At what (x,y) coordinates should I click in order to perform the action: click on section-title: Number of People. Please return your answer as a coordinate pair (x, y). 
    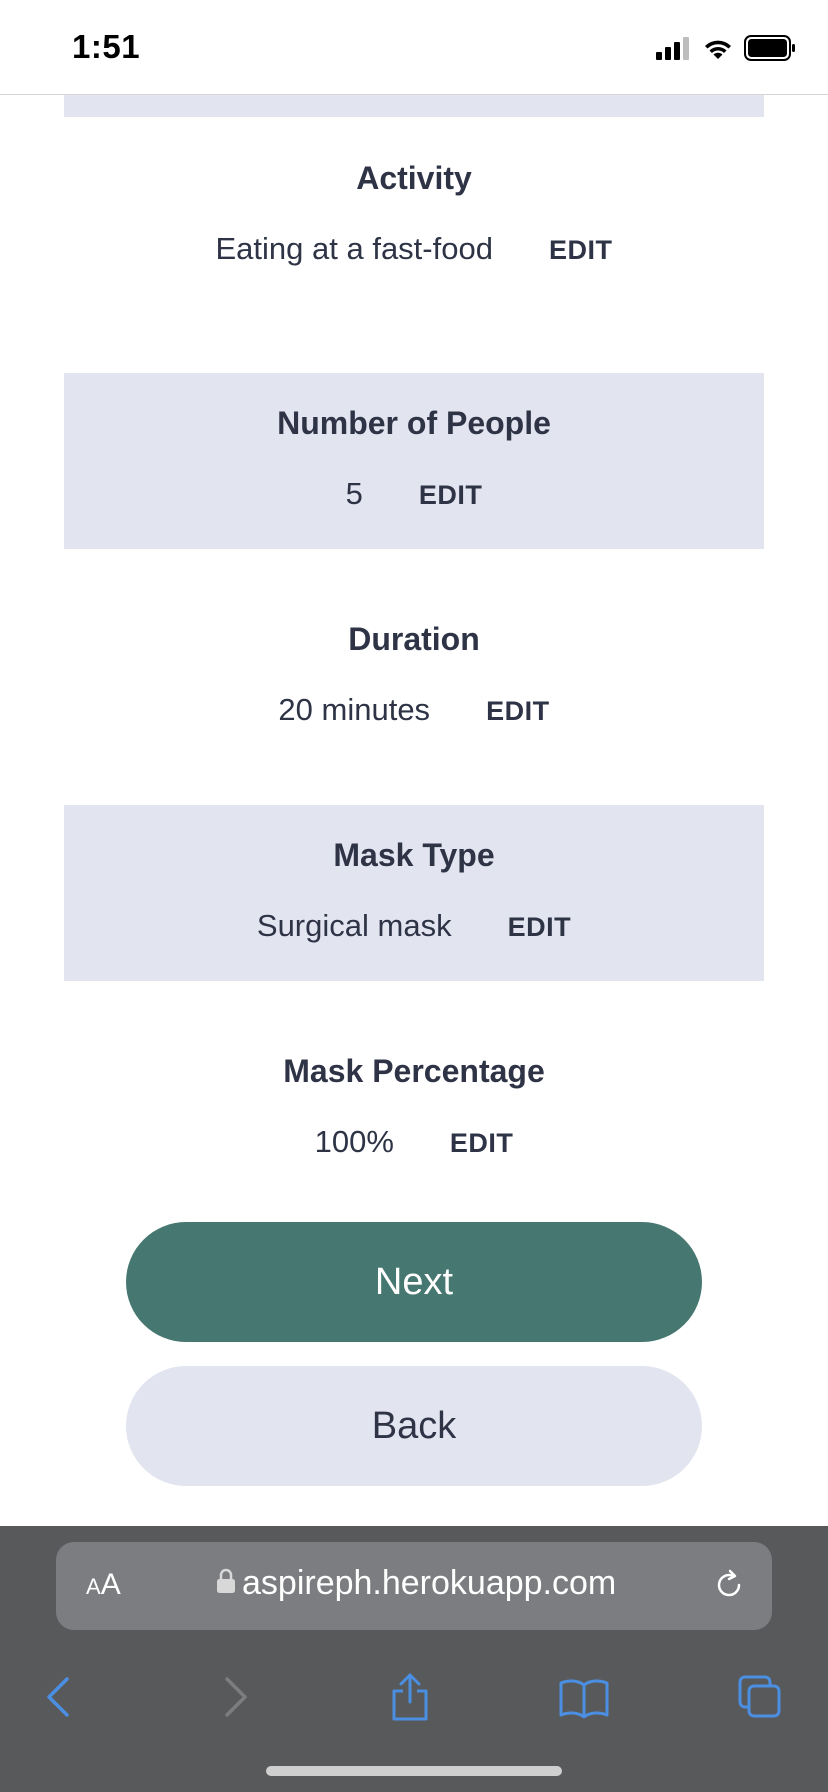
    Looking at the image, I should click on (414, 423).